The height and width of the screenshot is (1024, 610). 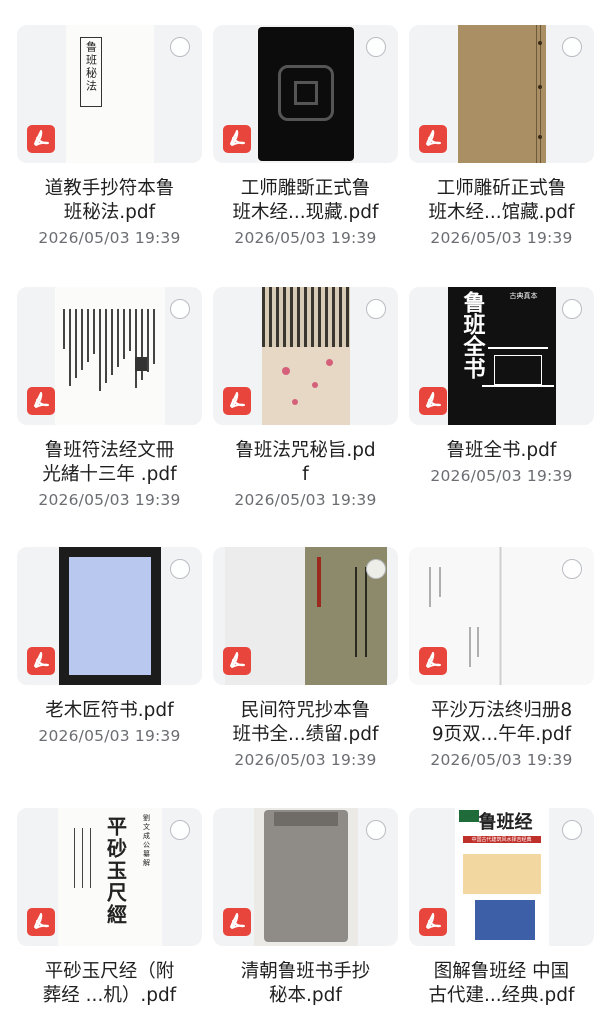 What do you see at coordinates (109, 201) in the screenshot?
I see `file-name: 道教手抄符本鲁 班秘法.pdf` at bounding box center [109, 201].